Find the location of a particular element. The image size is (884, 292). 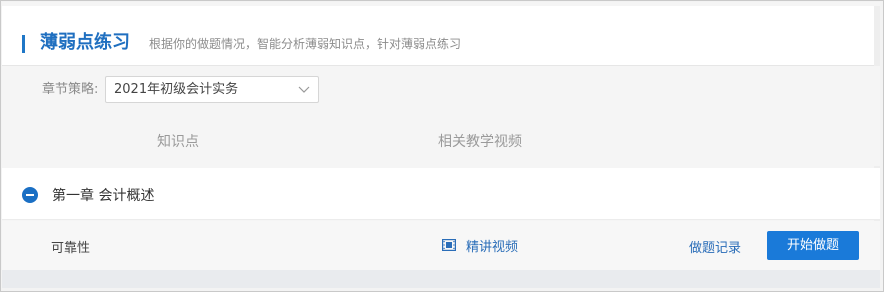

chevron-down-icon is located at coordinates (304, 89).